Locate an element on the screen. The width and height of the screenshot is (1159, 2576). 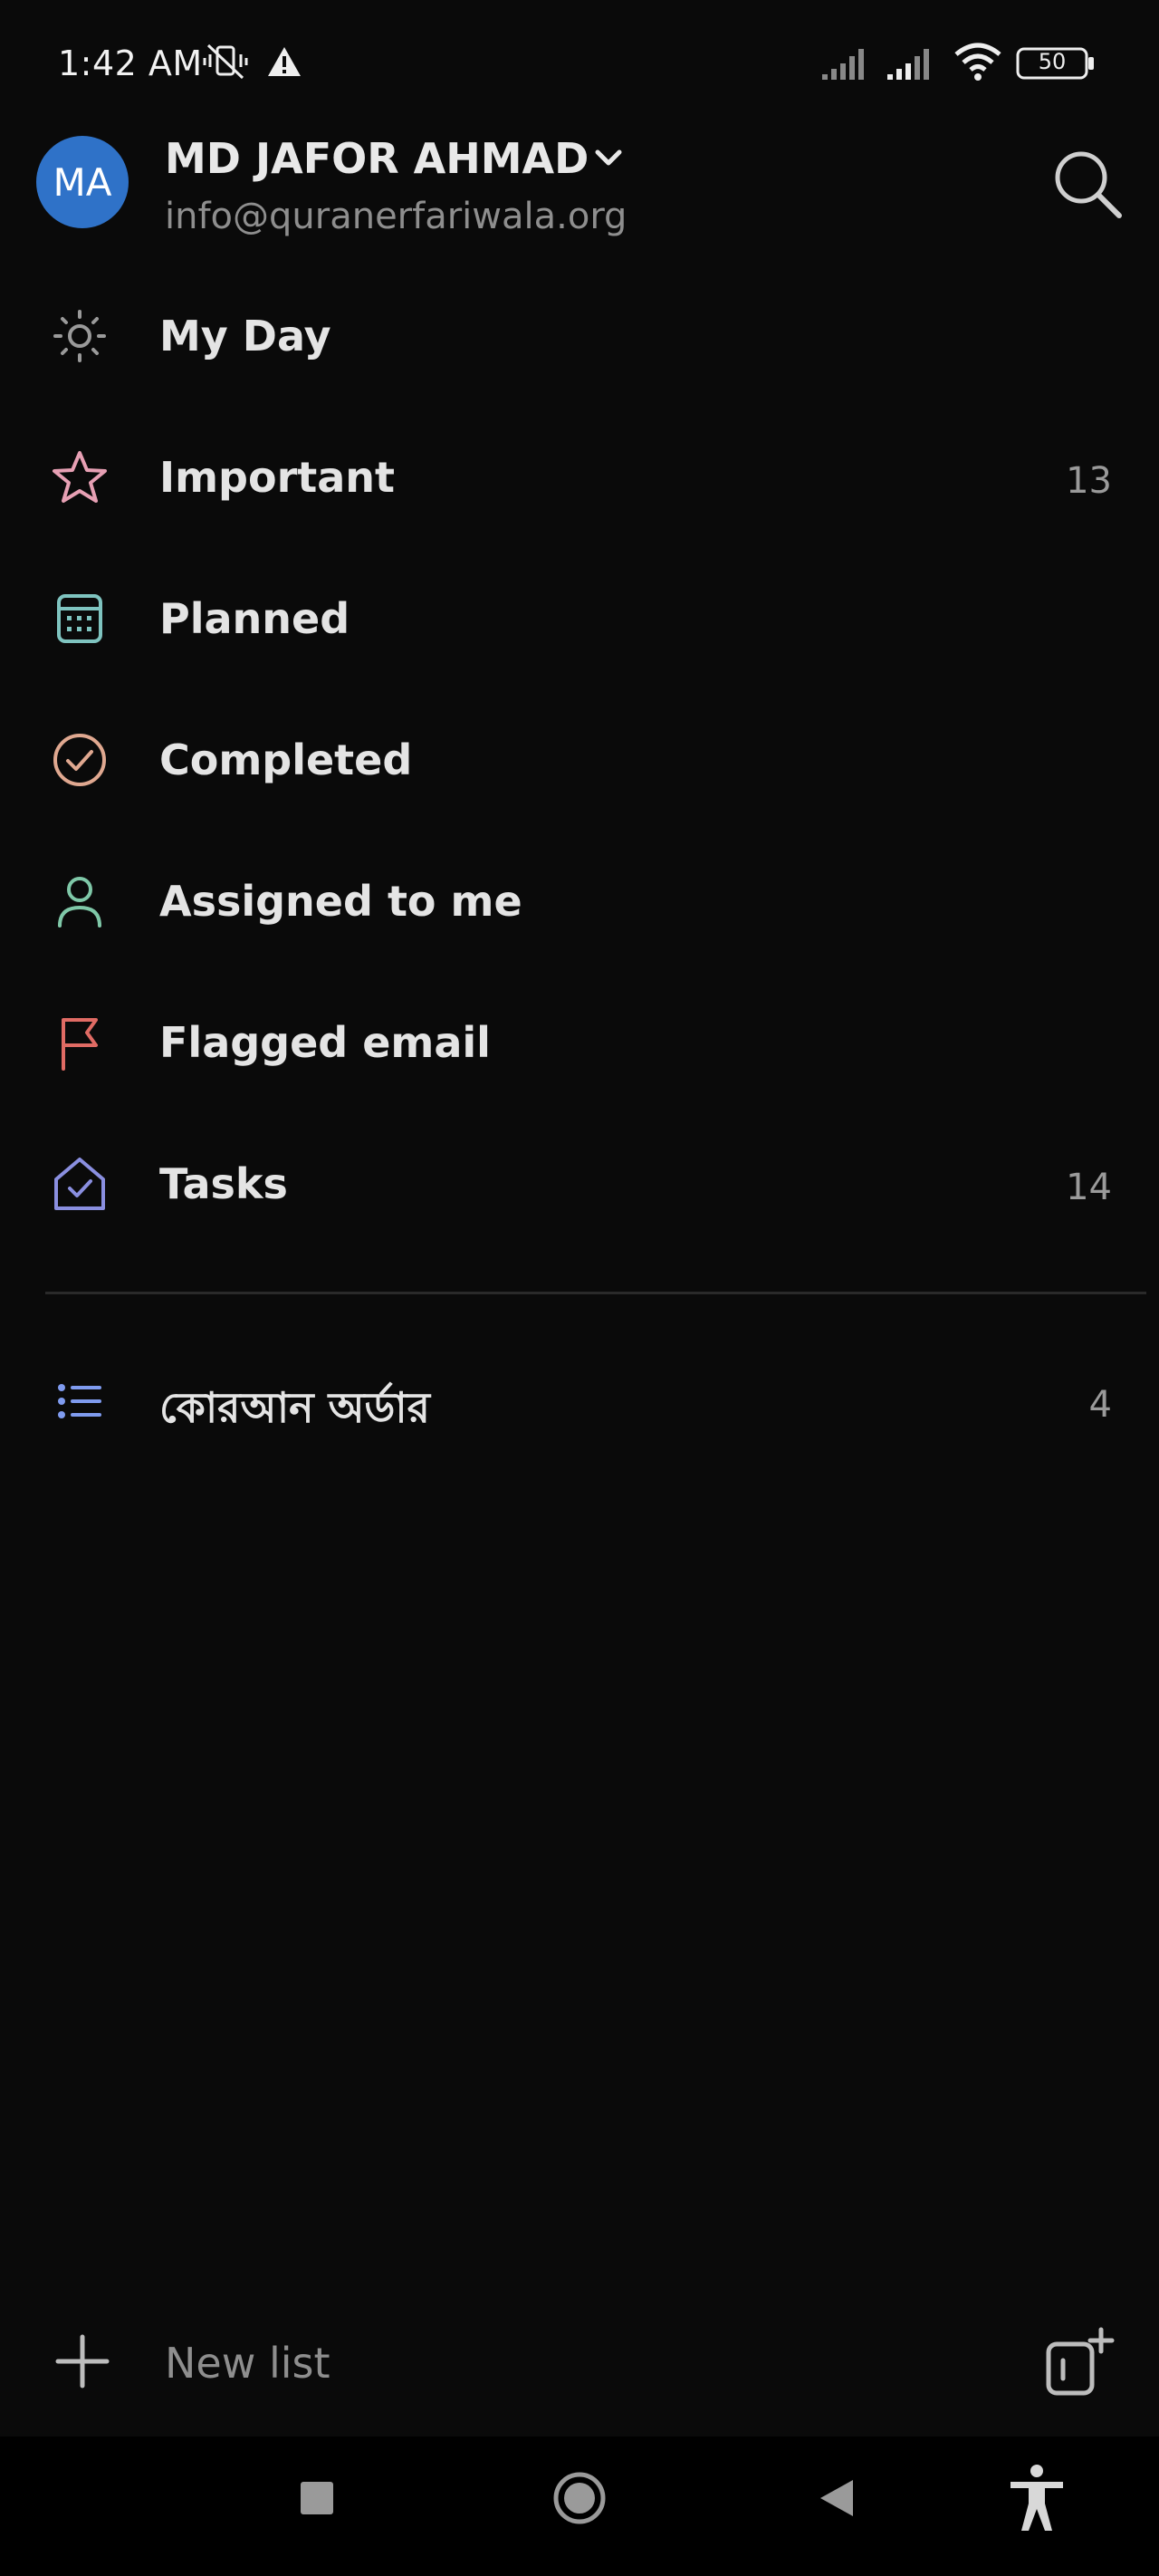
back-button is located at coordinates (837, 2498).